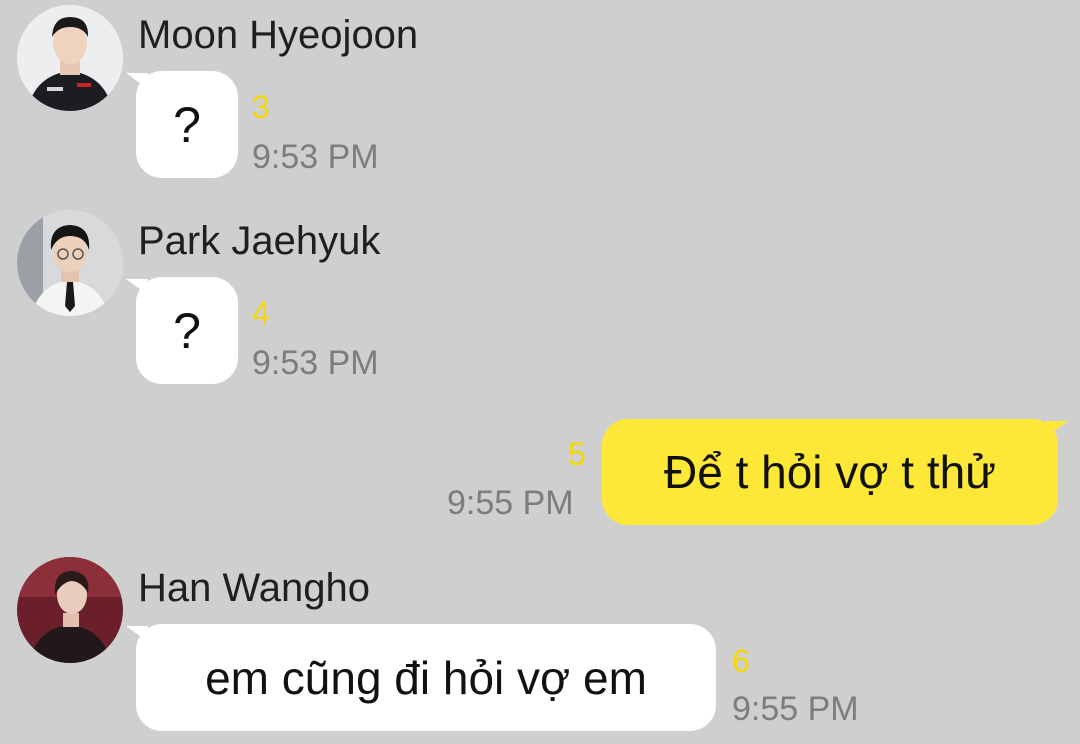 This screenshot has width=1080, height=744. Describe the element at coordinates (830, 472) in the screenshot. I see `message-text: Để t hỏi vợ t thử` at that location.